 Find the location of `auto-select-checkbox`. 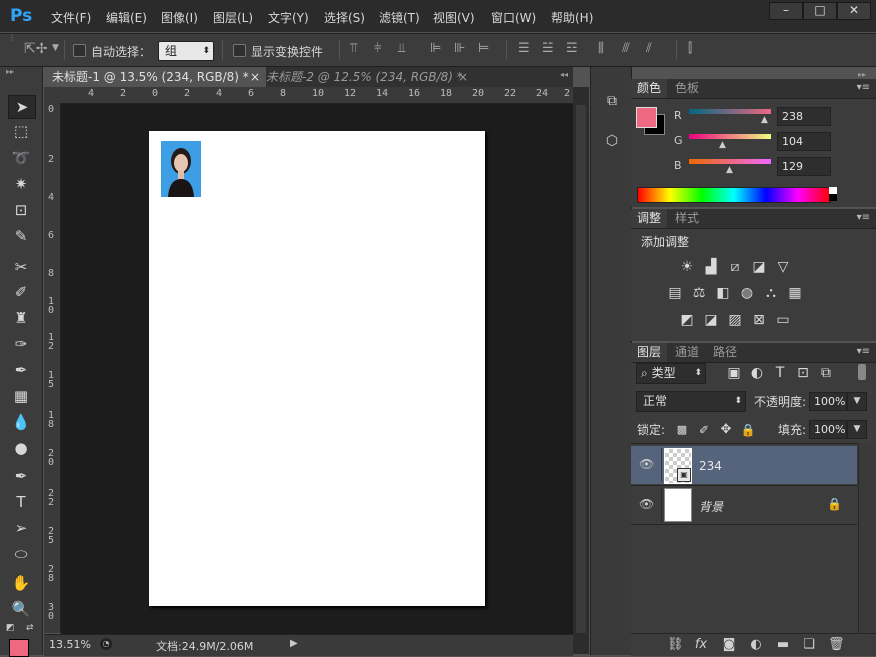

auto-select-checkbox is located at coordinates (79, 50).